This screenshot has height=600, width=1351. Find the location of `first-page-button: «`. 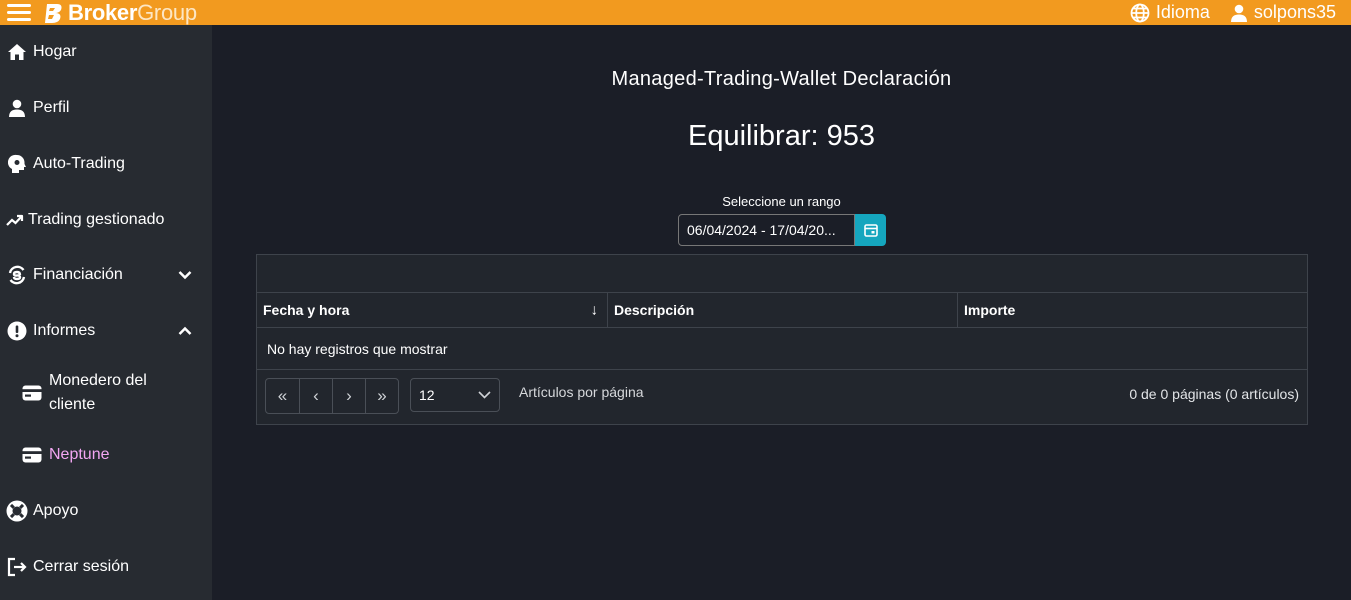

first-page-button: « is located at coordinates (282, 396).